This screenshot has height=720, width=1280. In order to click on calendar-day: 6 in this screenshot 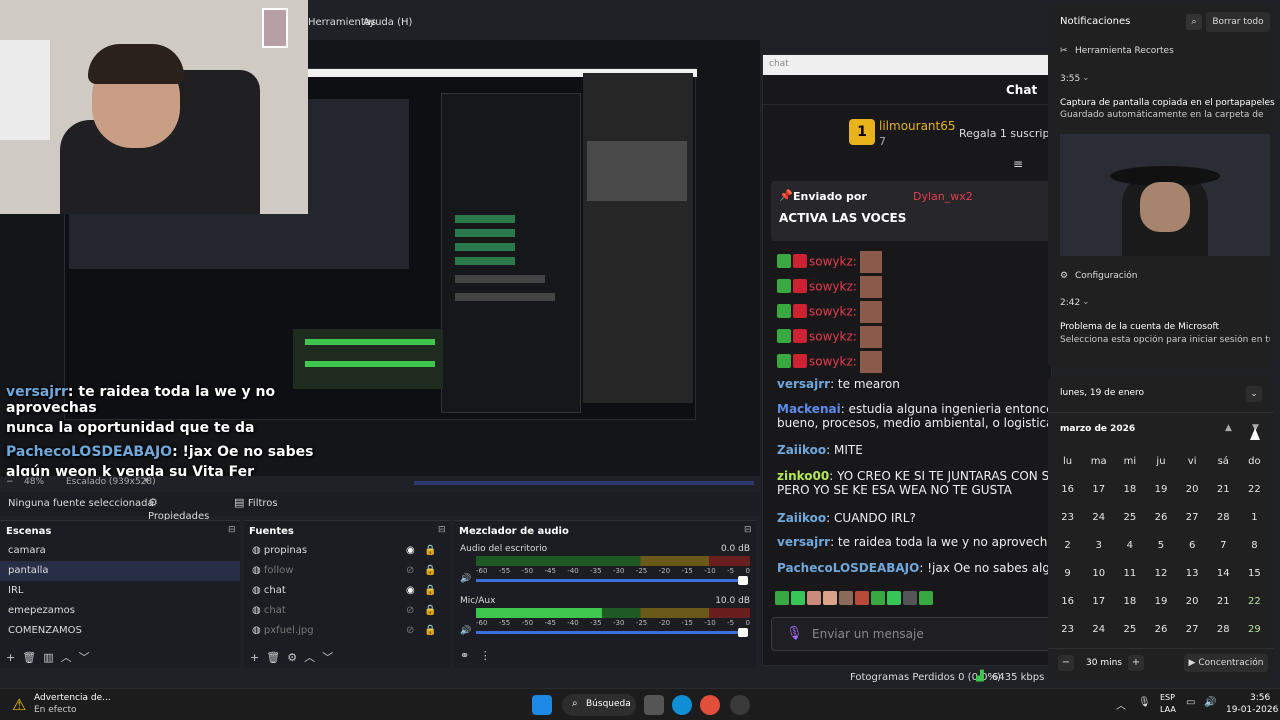, I will do `click(1192, 546)`.